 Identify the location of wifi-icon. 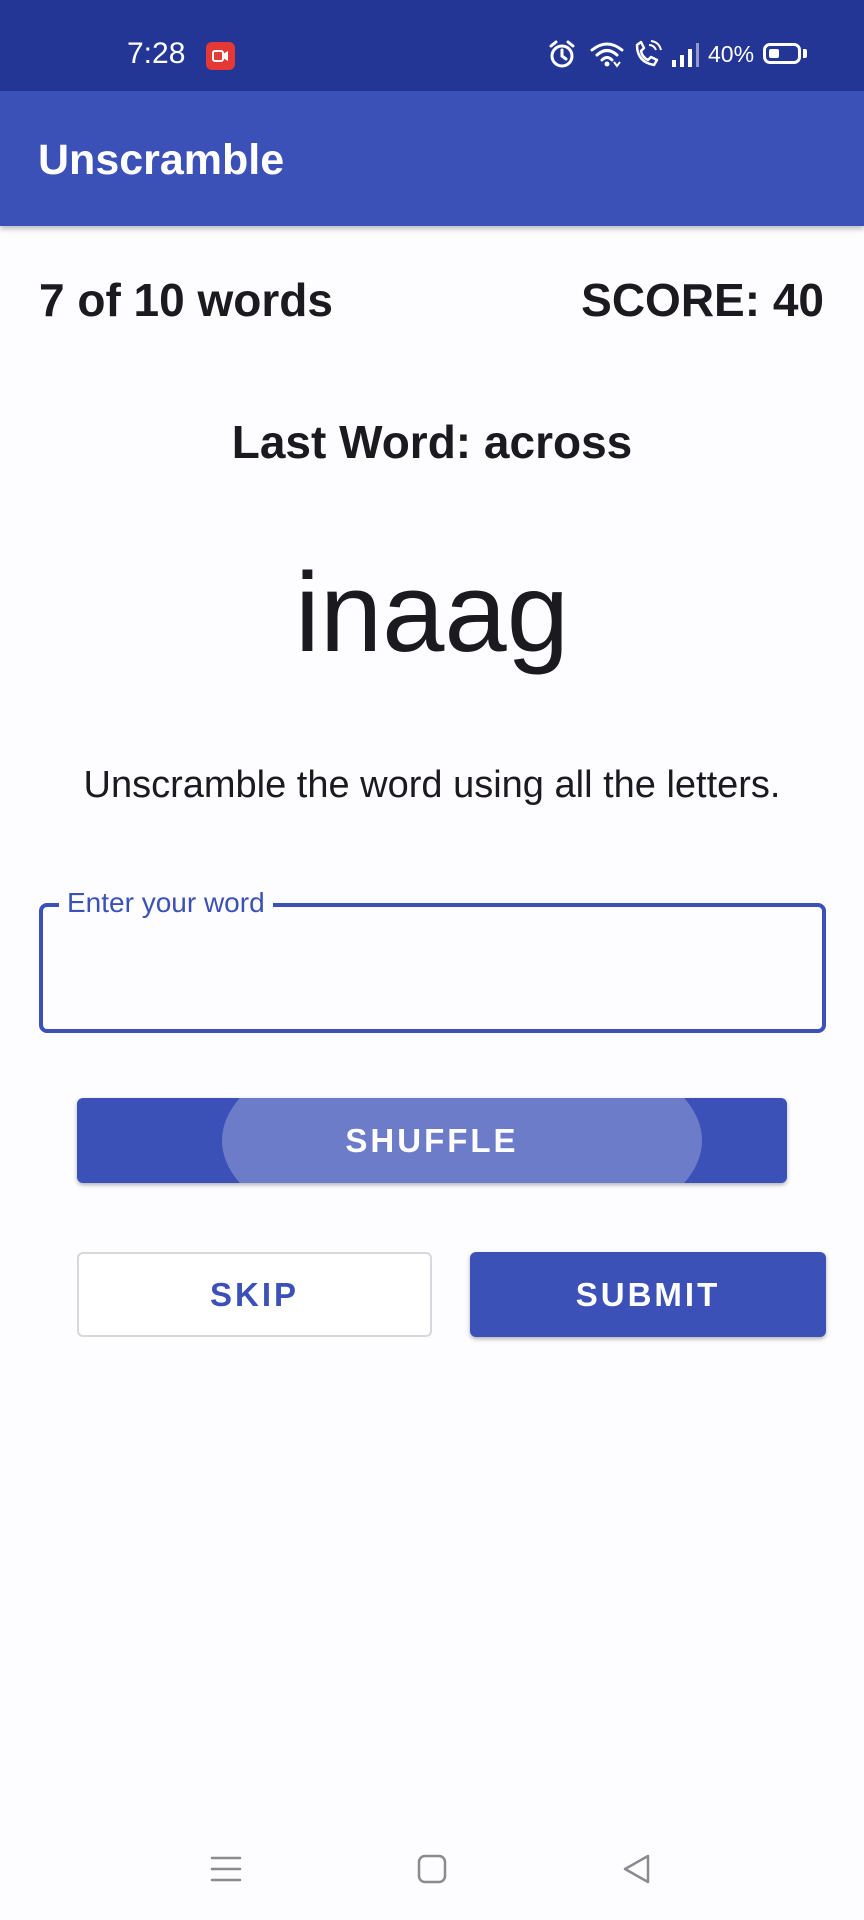
(607, 55).